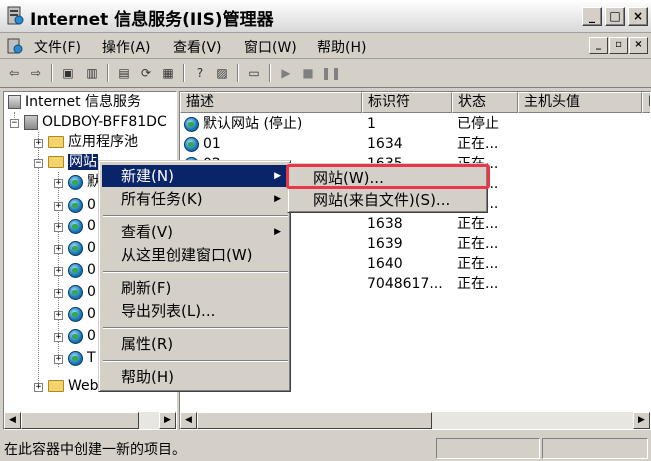  I want to click on context-menu-new: 新建(N) ▶, so click(195, 176).